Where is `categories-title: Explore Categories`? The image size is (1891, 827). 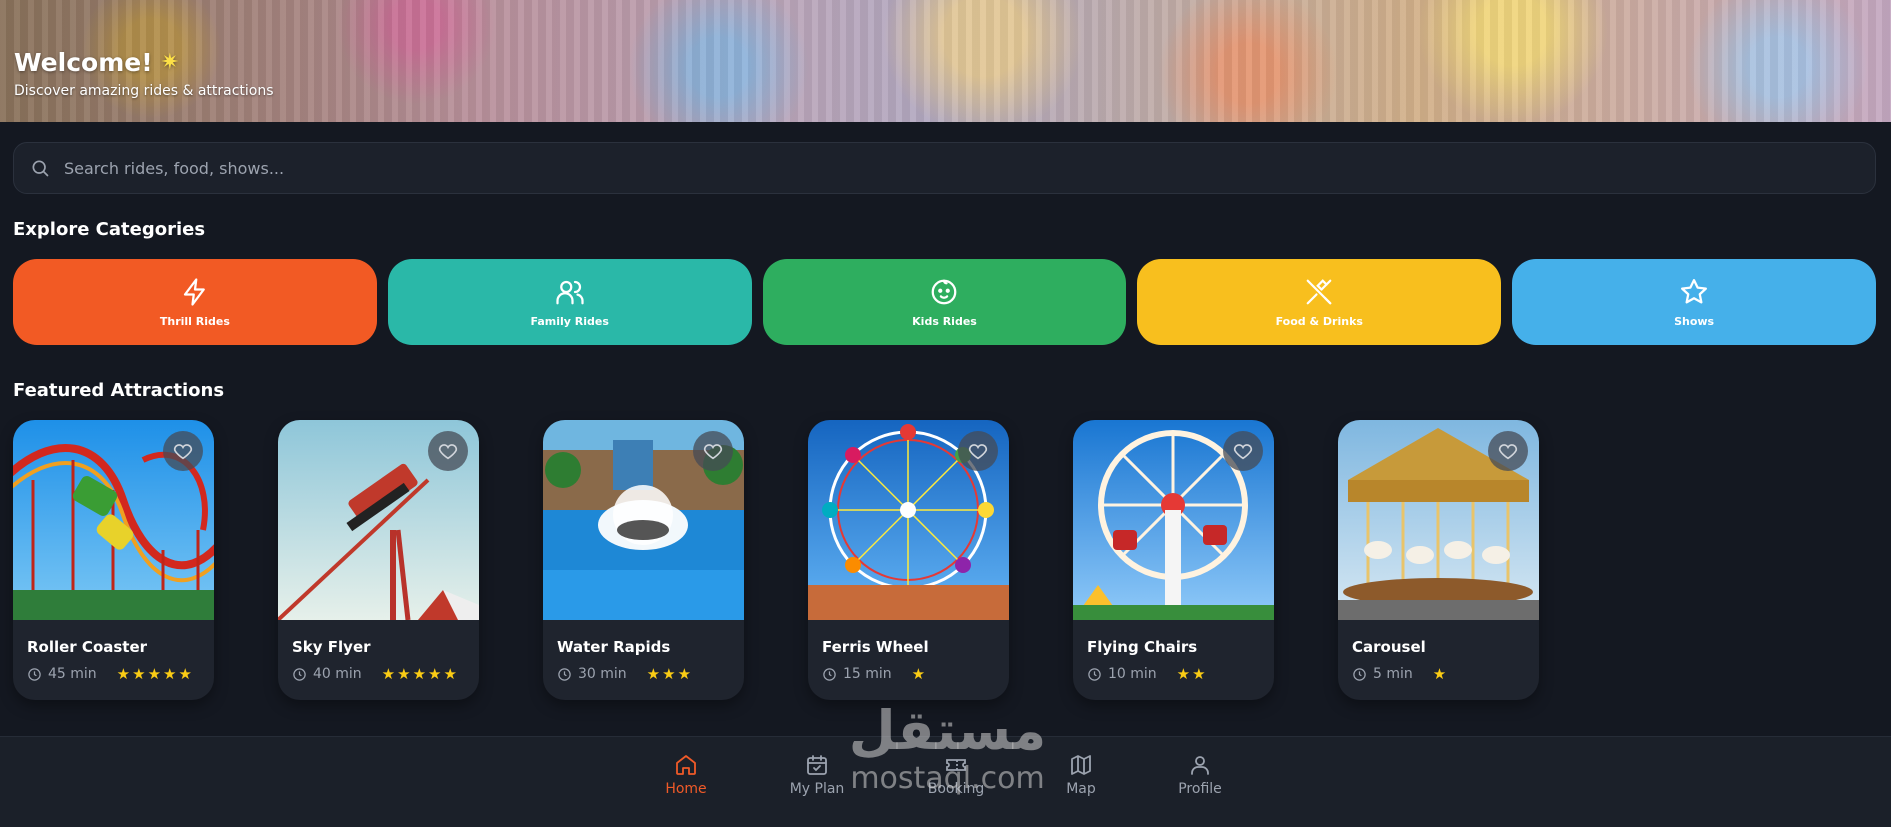 categories-title: Explore Categories is located at coordinates (109, 229).